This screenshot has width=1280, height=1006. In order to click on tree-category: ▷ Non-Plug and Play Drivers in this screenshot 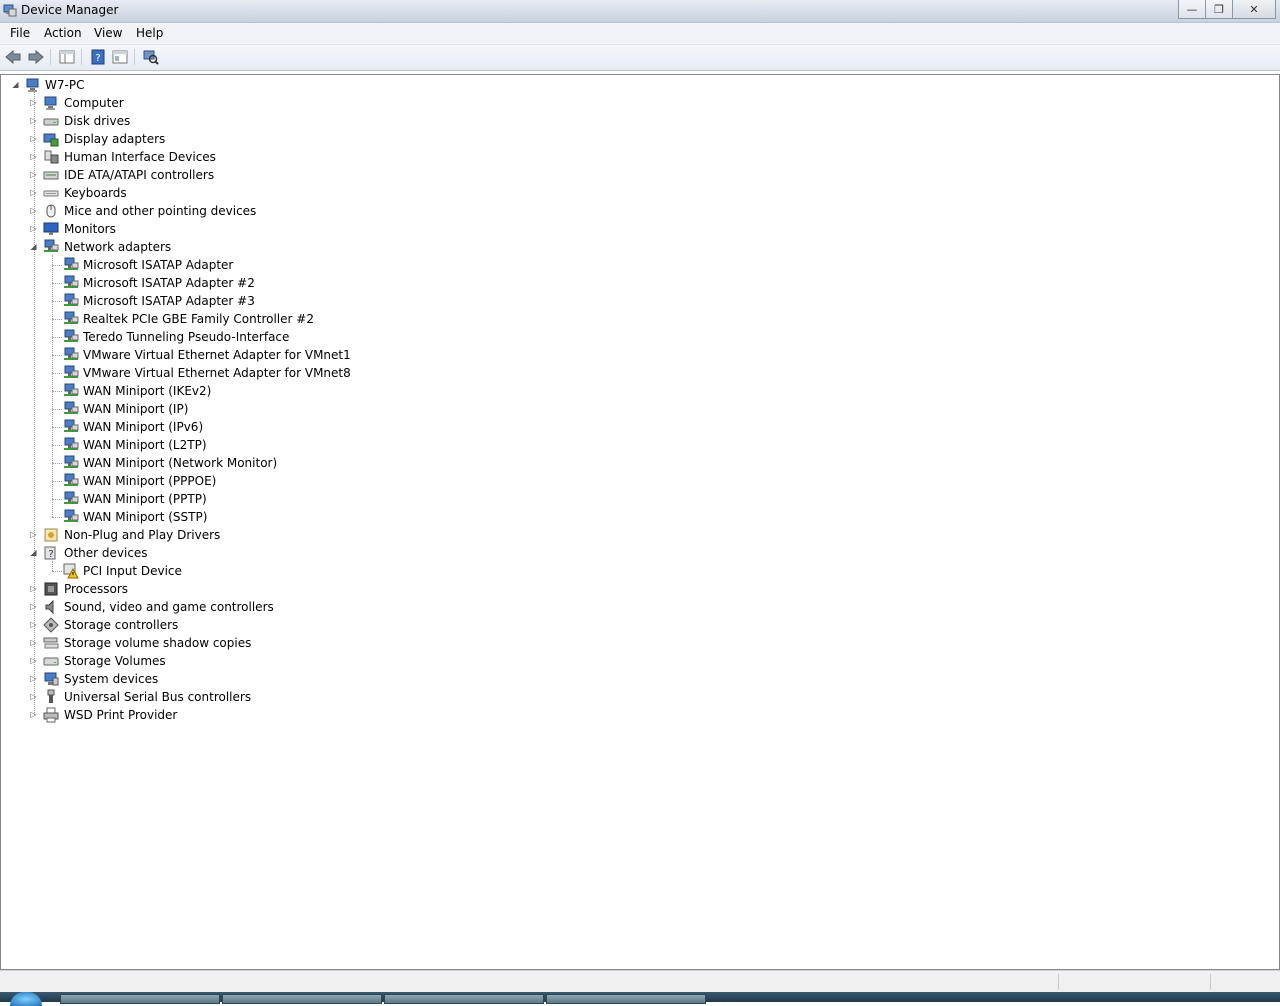, I will do `click(636, 535)`.